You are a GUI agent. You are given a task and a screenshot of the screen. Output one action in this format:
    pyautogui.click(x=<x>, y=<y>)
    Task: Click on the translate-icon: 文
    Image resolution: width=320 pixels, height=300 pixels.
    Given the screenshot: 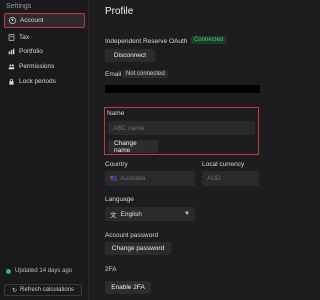 What is the action you would take?
    pyautogui.click(x=113, y=215)
    